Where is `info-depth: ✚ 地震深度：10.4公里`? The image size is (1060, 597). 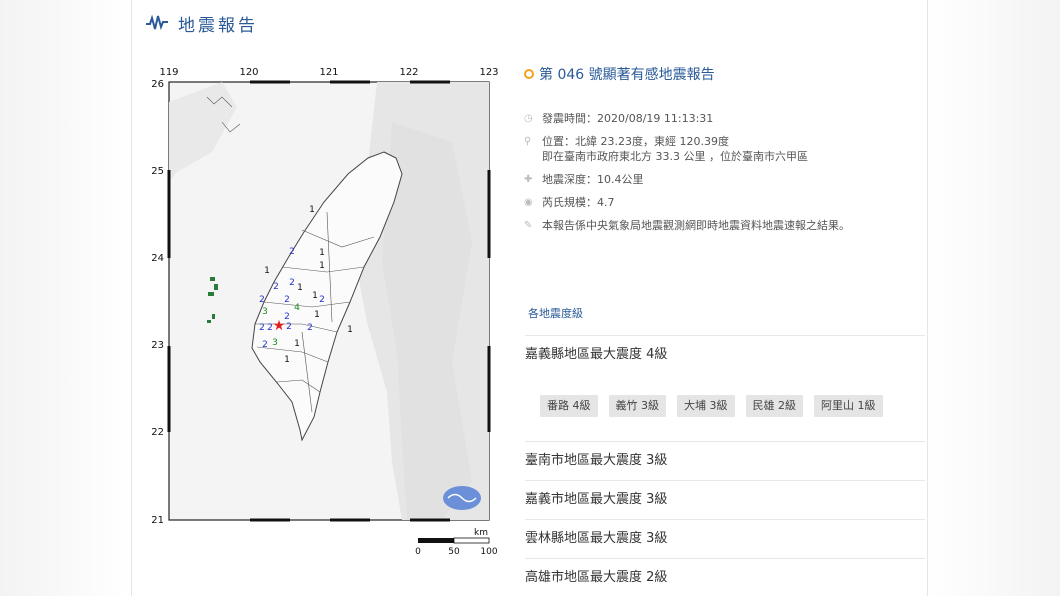
info-depth: ✚ 地震深度：10.4公里 is located at coordinates (724, 184).